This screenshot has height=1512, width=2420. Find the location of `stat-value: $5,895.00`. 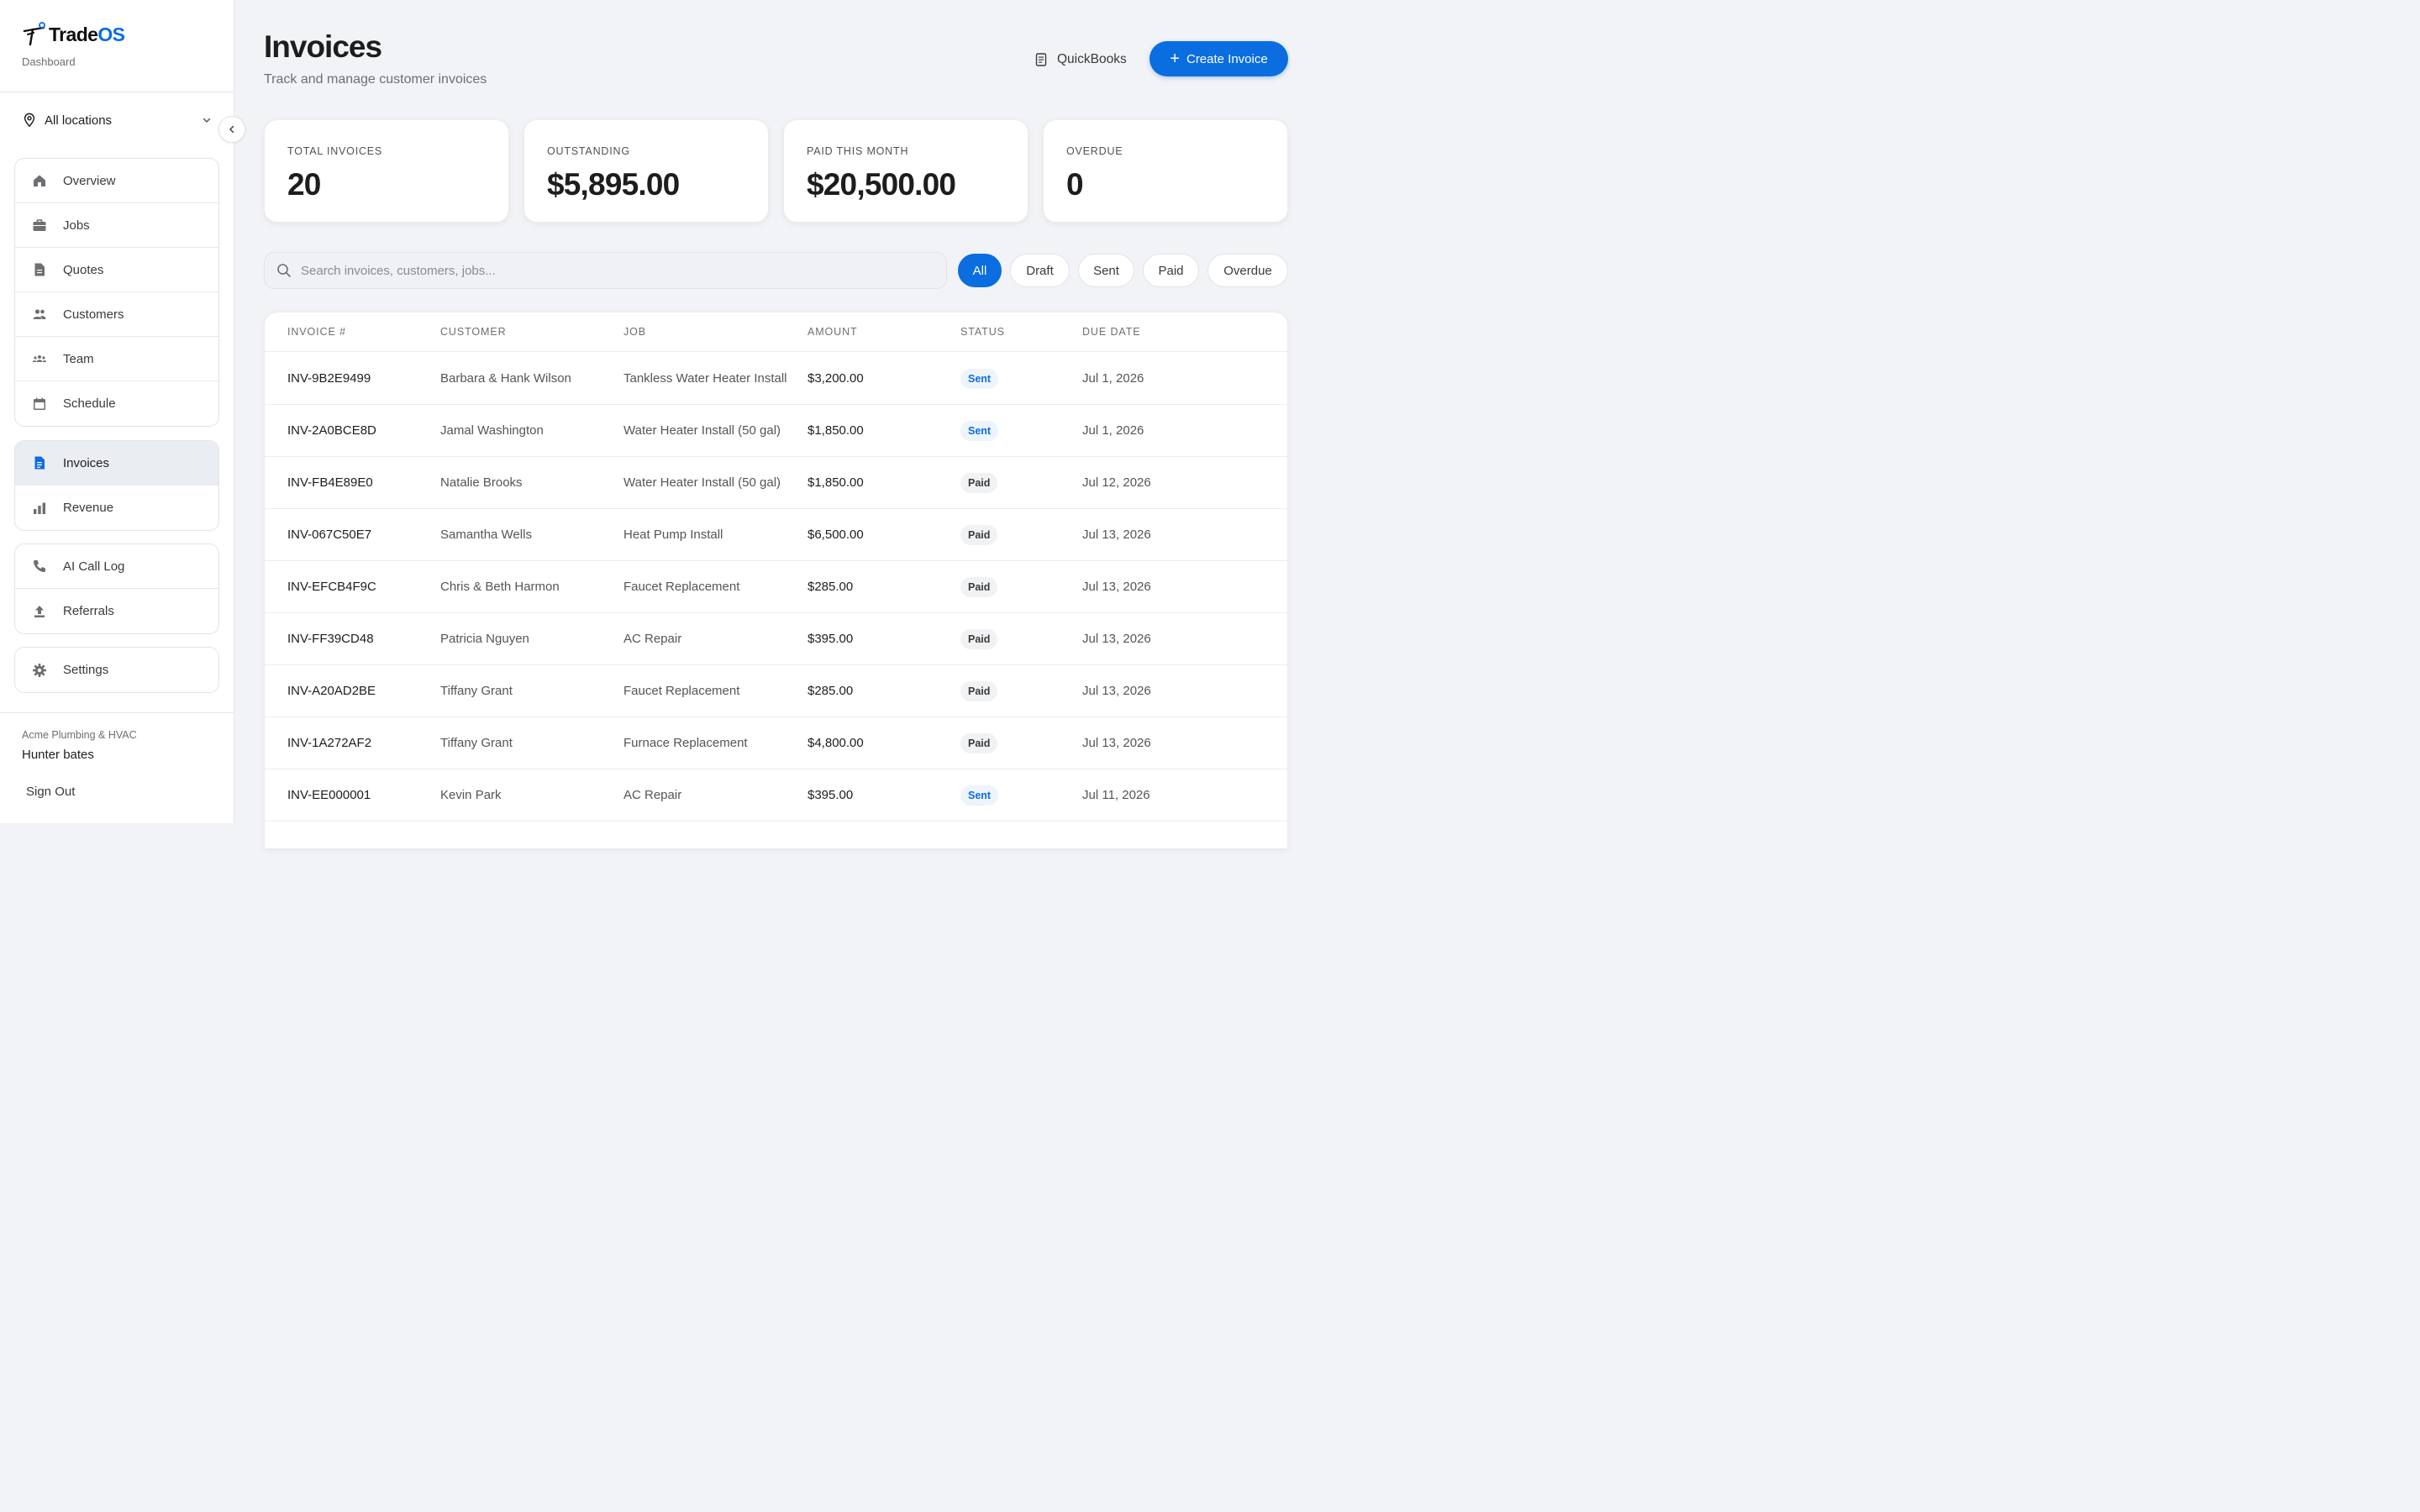

stat-value: $5,895.00 is located at coordinates (613, 184).